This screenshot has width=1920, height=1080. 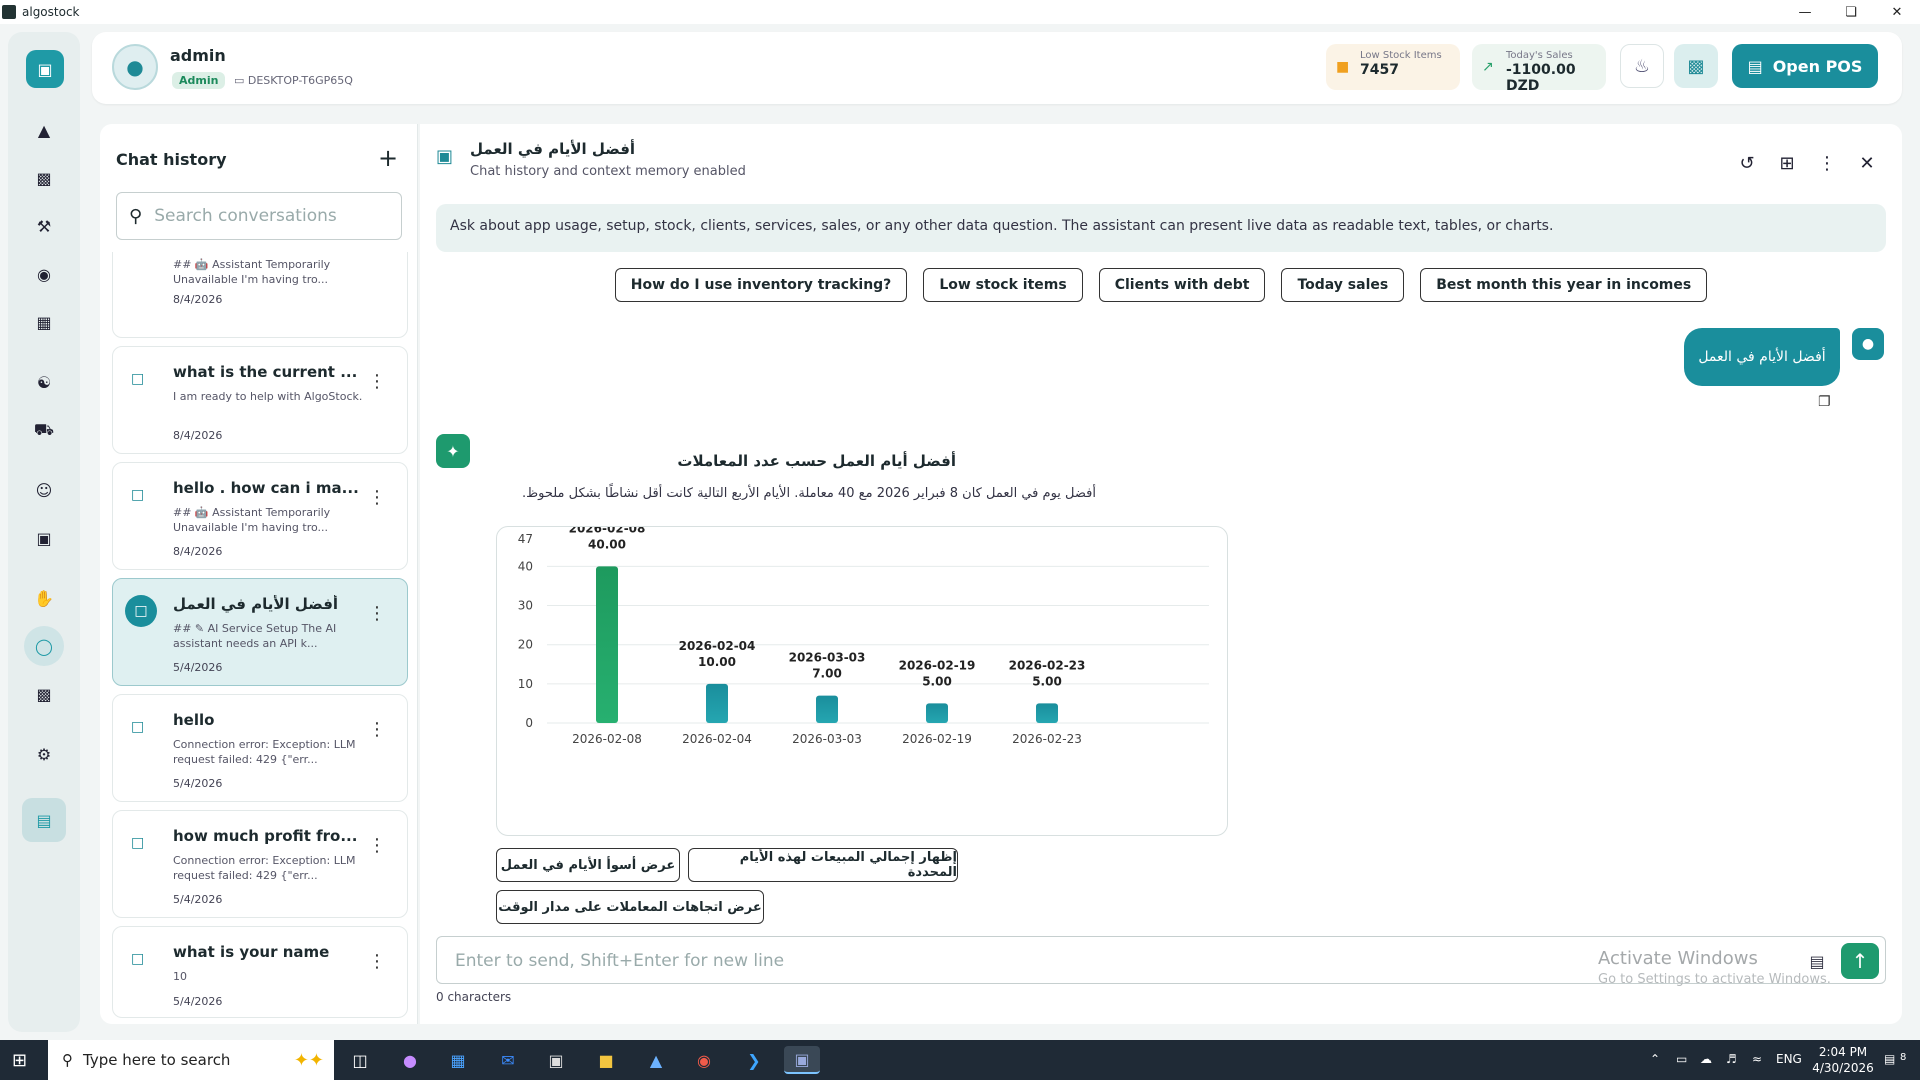 I want to click on history-icon: ↺, so click(x=1747, y=163).